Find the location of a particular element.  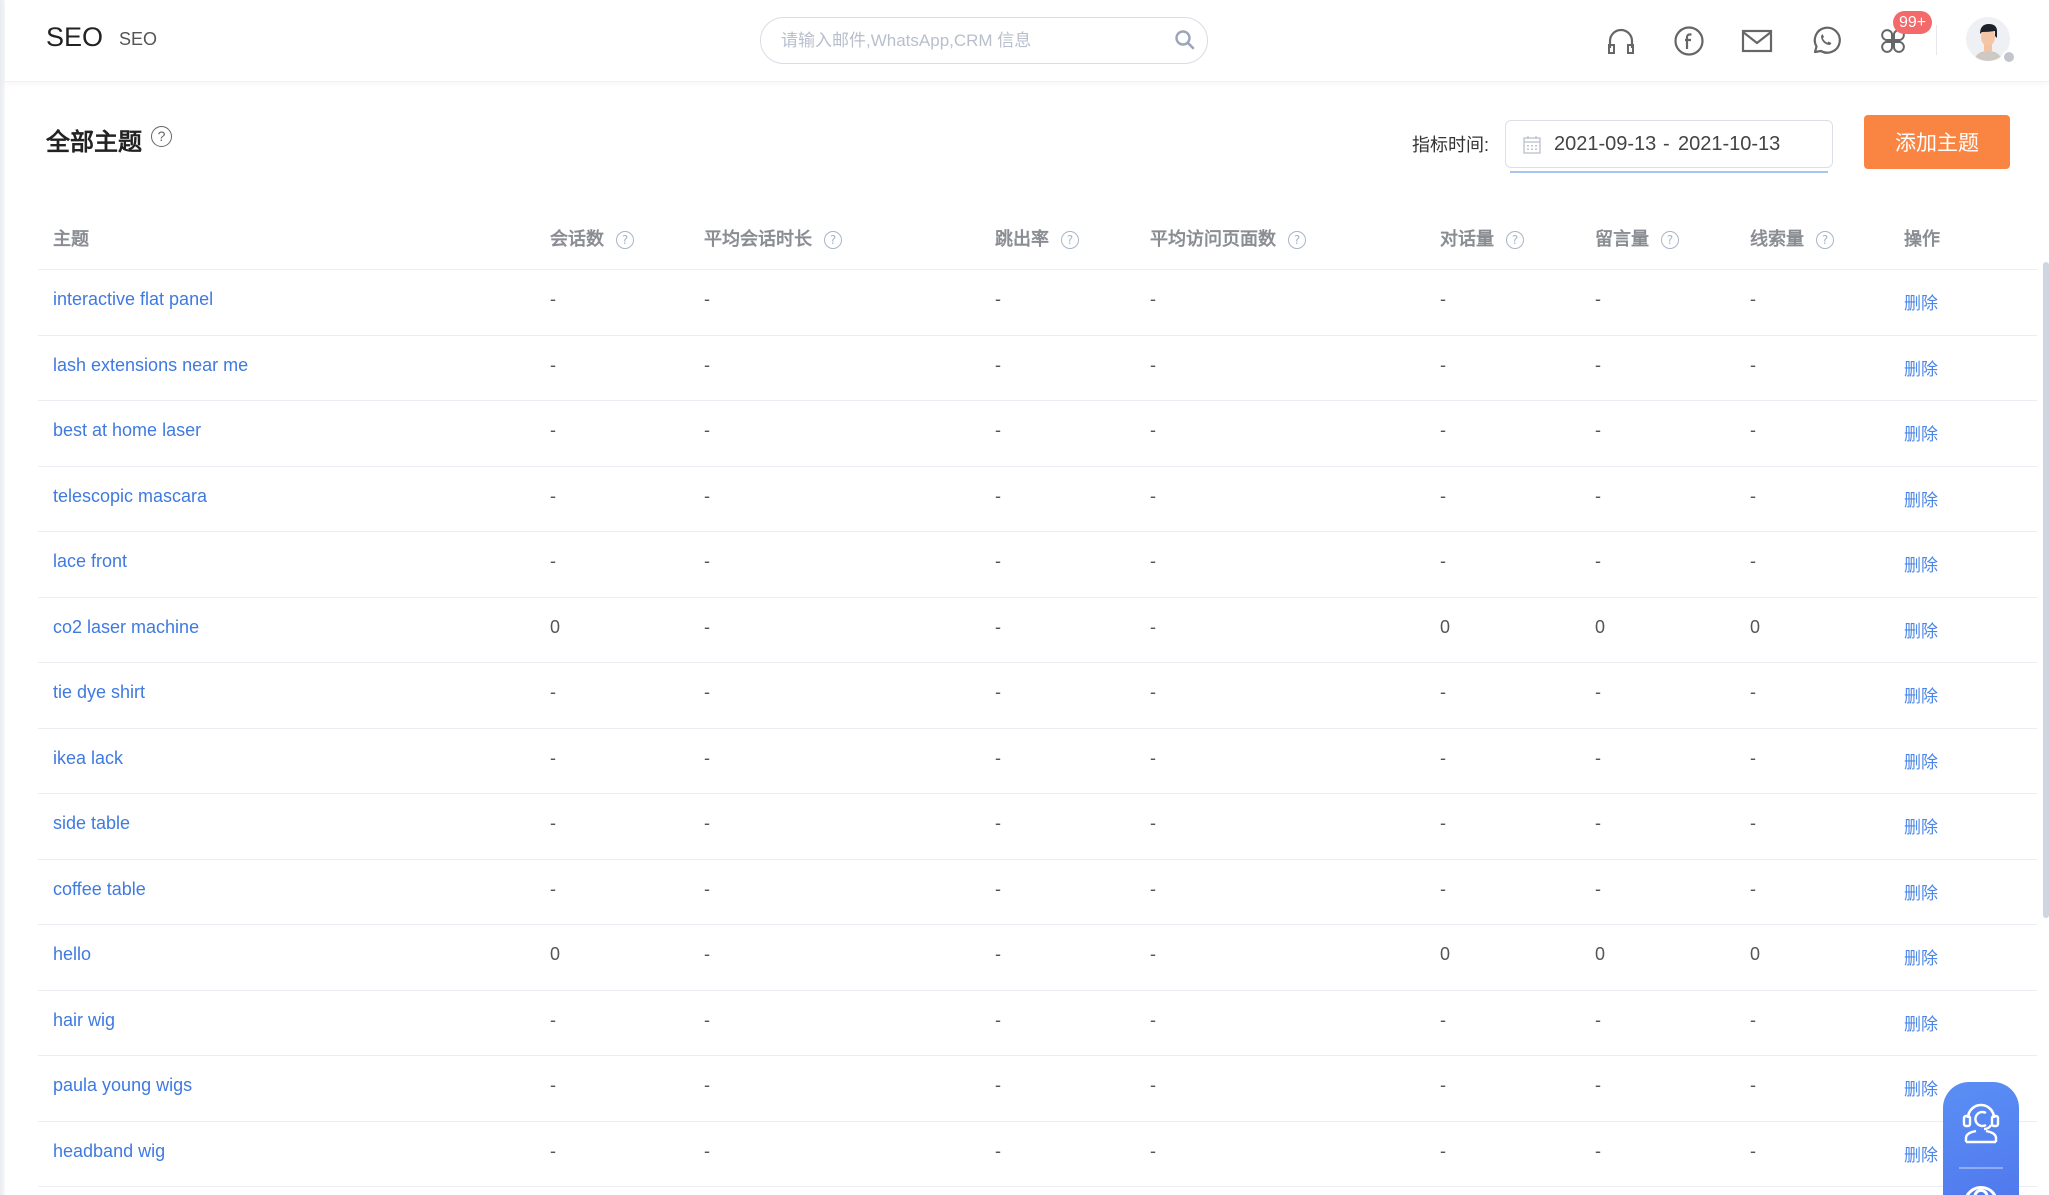

headset-button is located at coordinates (1621, 41).